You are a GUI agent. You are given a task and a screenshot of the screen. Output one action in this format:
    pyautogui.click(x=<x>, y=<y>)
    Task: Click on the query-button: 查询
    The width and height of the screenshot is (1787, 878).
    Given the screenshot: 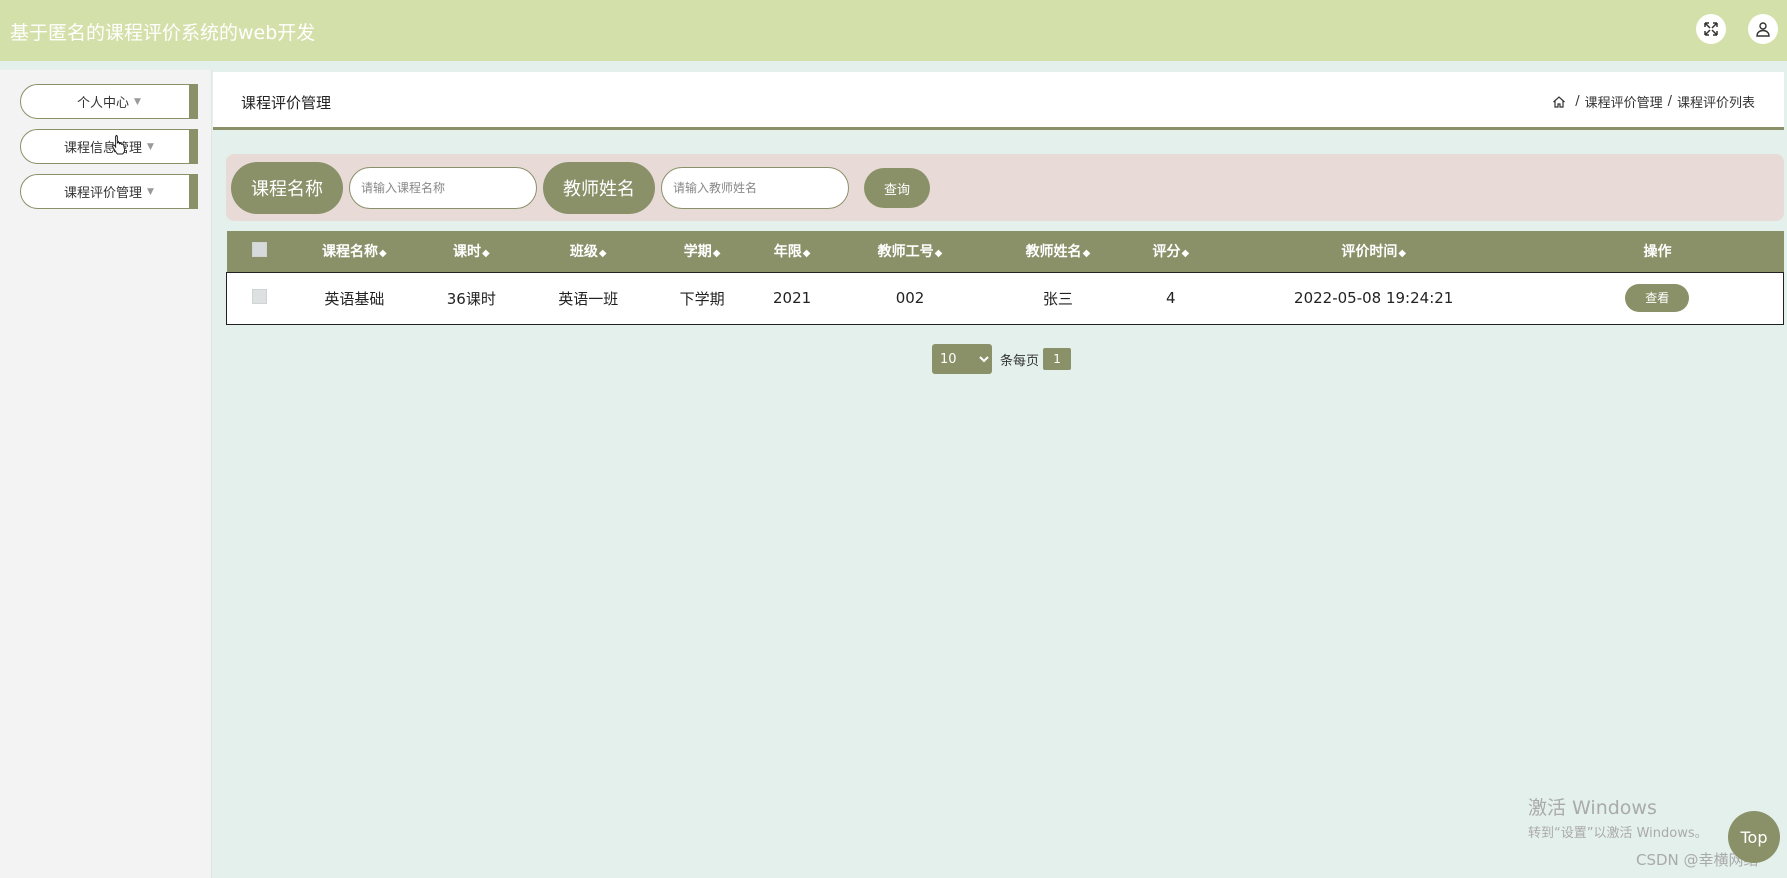 What is the action you would take?
    pyautogui.click(x=897, y=188)
    